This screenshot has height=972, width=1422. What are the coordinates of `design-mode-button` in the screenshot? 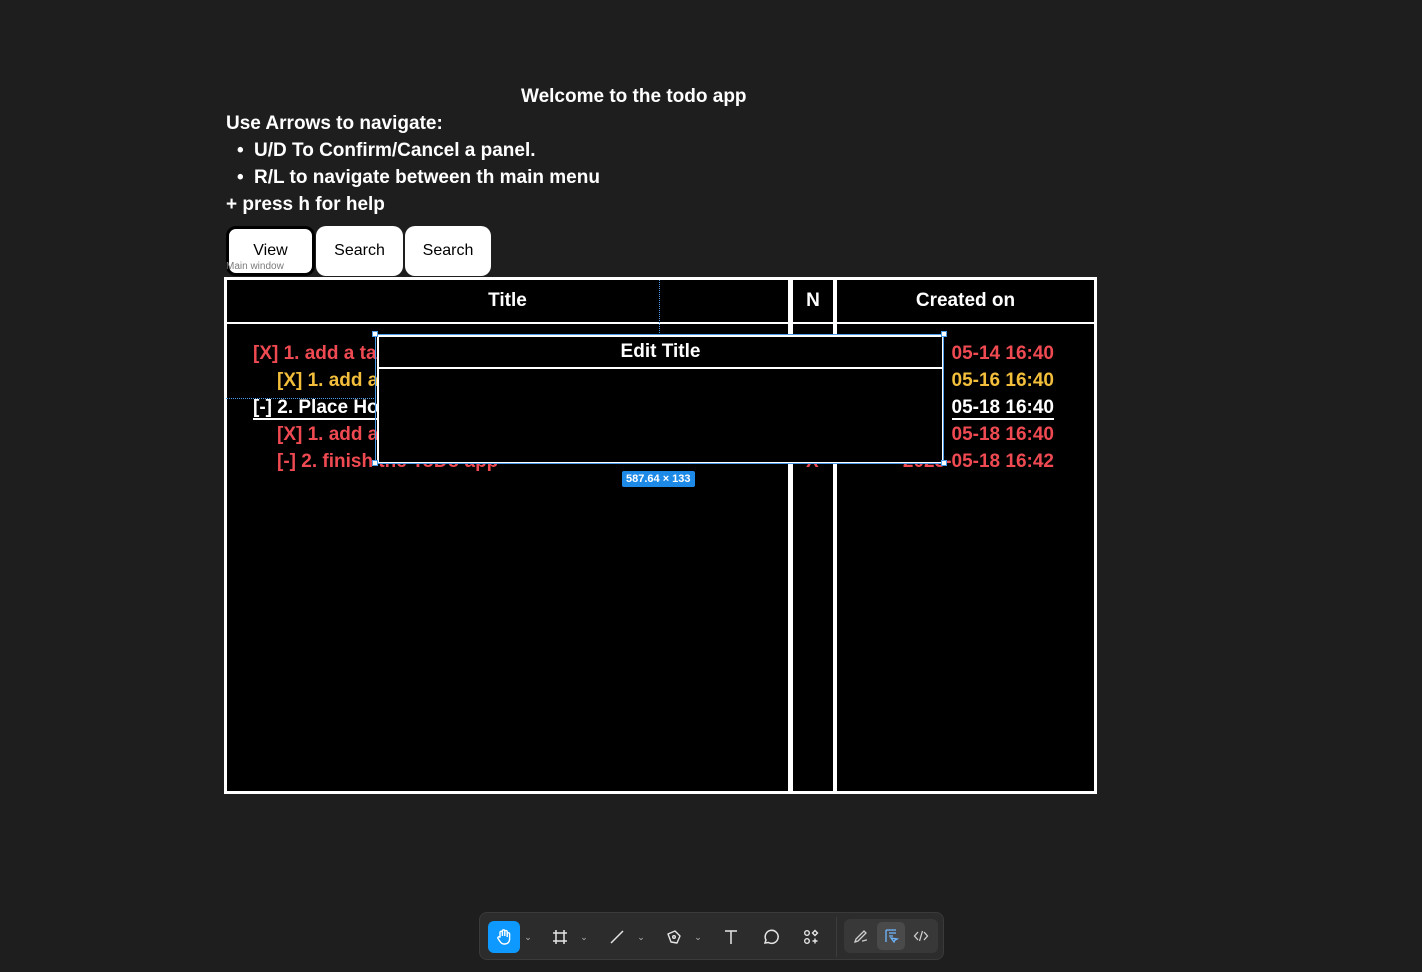 It's located at (891, 936).